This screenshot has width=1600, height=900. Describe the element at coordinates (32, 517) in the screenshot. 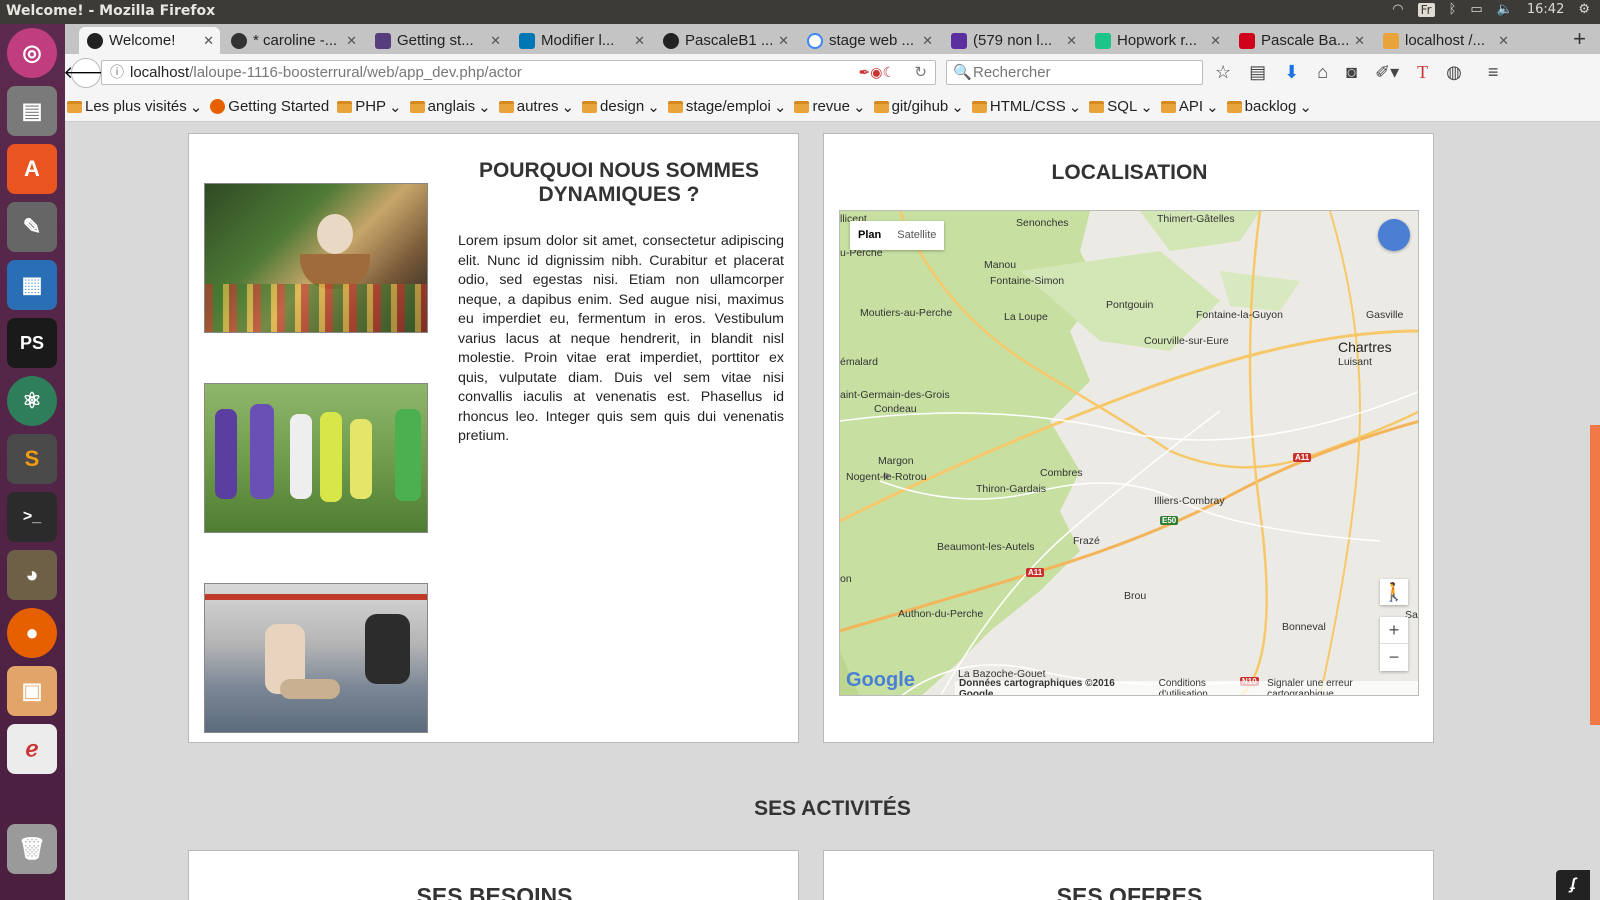

I see `terminal-icon: >_` at that location.